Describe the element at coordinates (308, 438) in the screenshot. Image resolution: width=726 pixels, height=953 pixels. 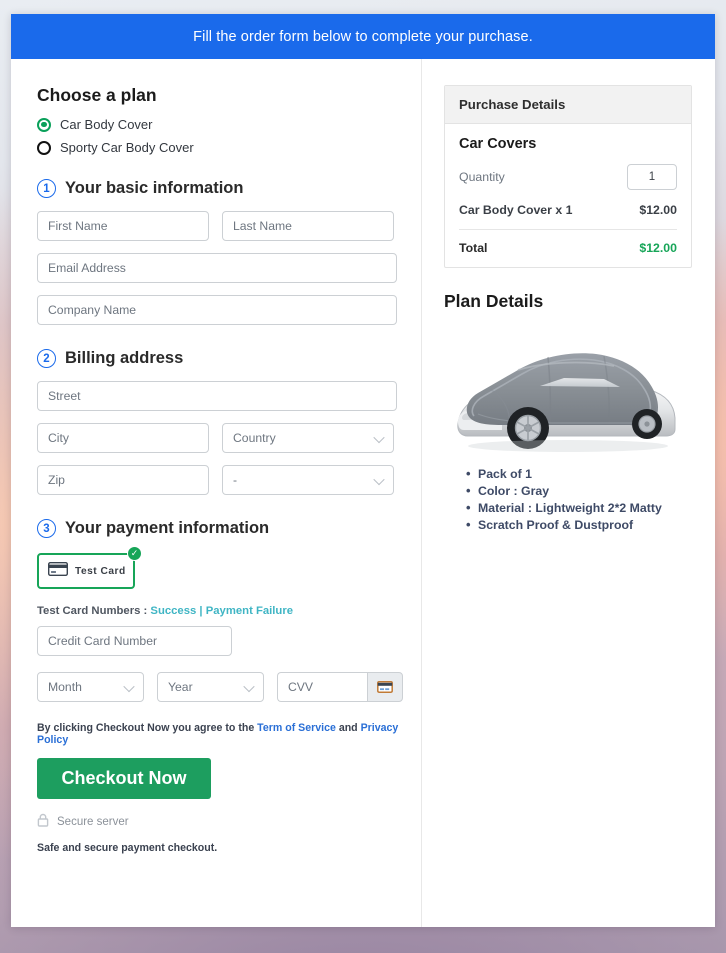
I see `country-select: Country` at that location.